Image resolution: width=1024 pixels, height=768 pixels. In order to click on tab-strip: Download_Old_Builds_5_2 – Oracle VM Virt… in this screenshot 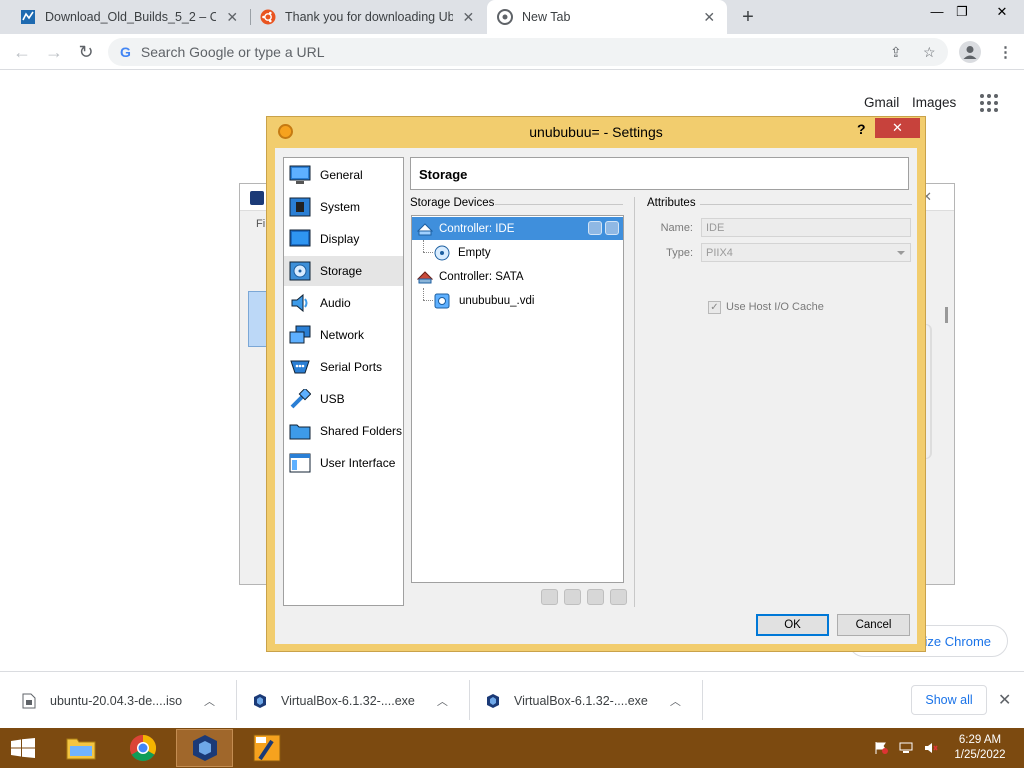, I will do `click(512, 17)`.